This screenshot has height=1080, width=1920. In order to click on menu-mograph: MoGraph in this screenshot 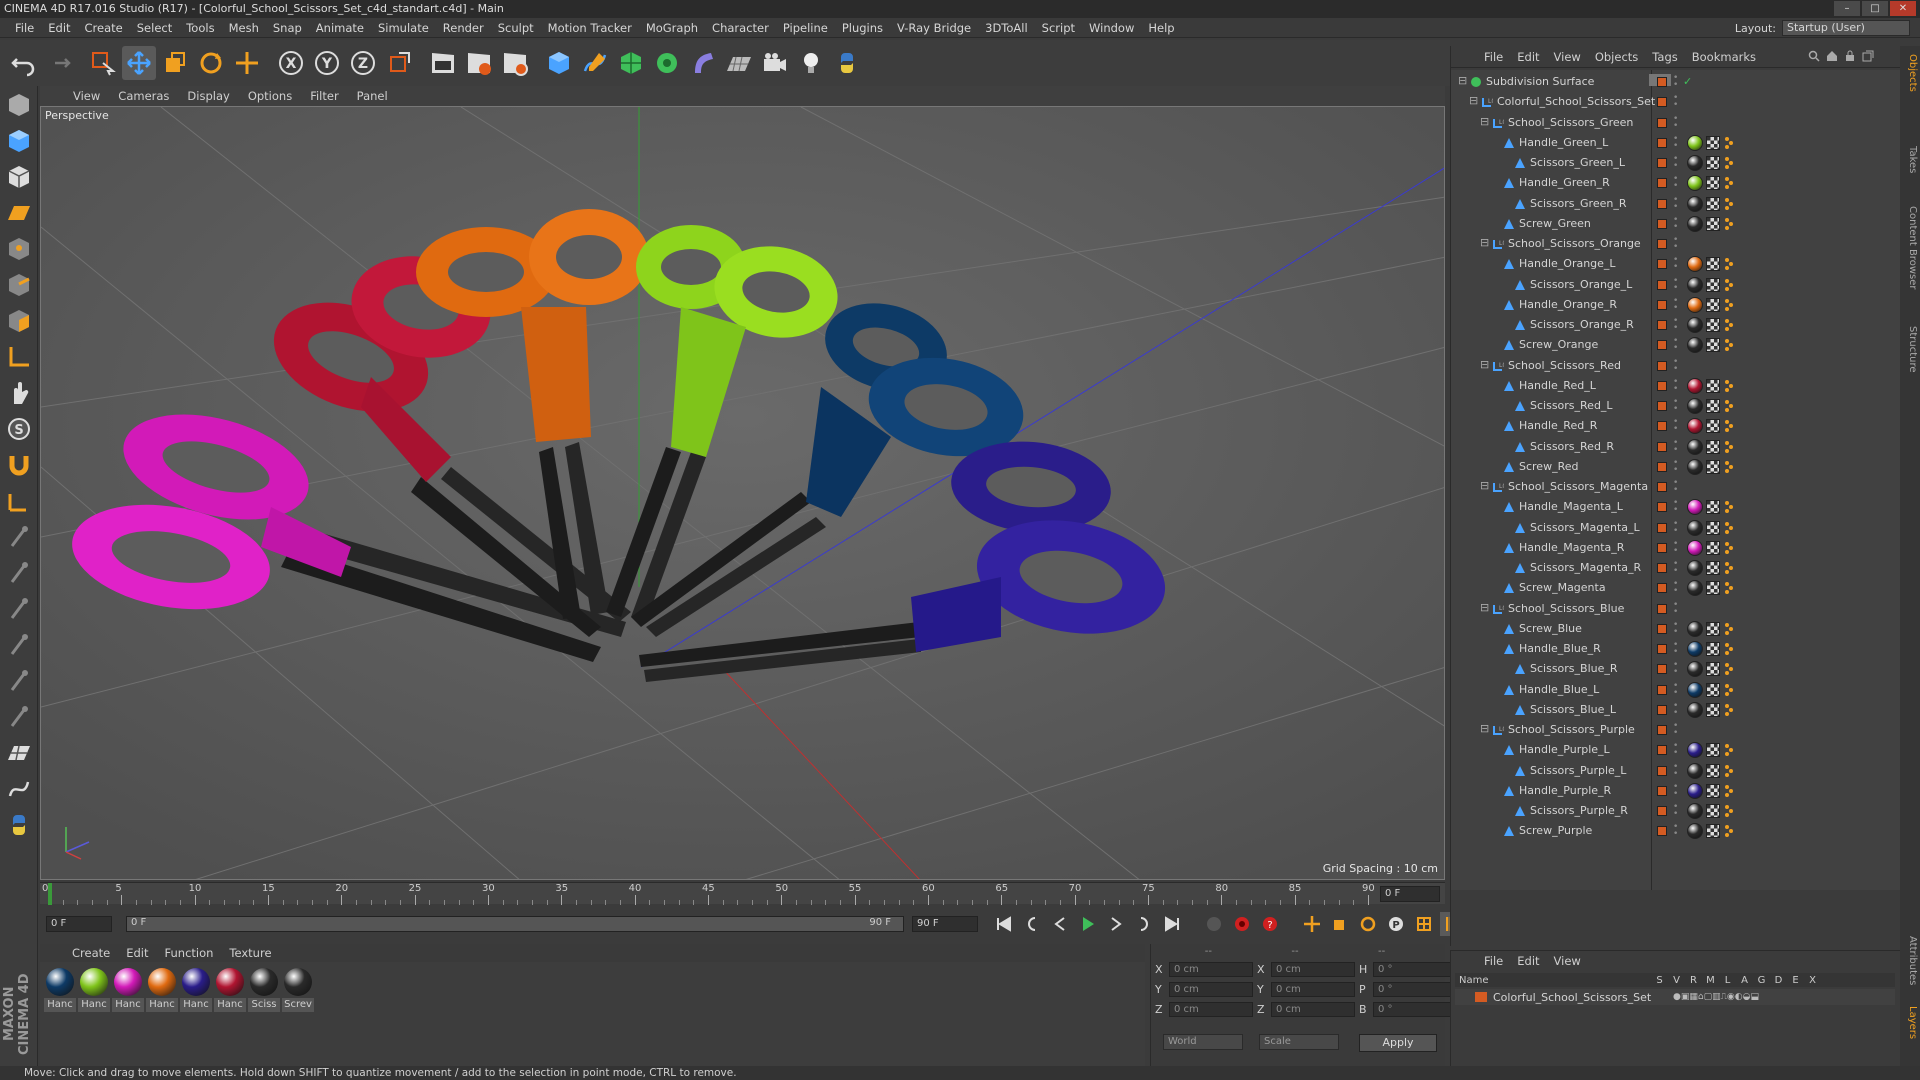, I will do `click(672, 28)`.